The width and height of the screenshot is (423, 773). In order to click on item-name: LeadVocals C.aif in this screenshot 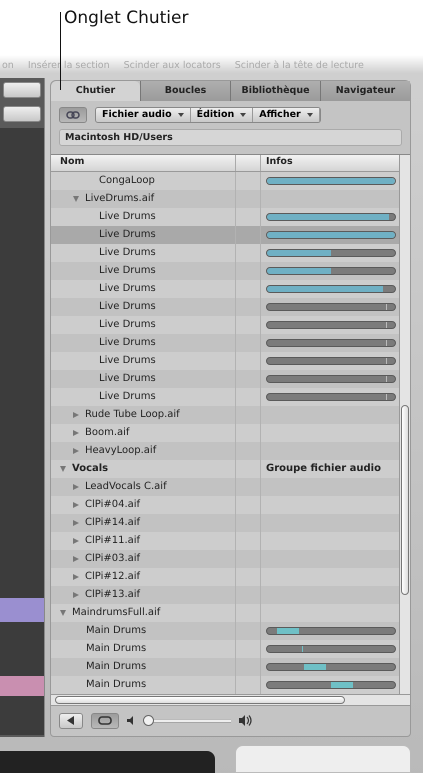, I will do `click(126, 487)`.